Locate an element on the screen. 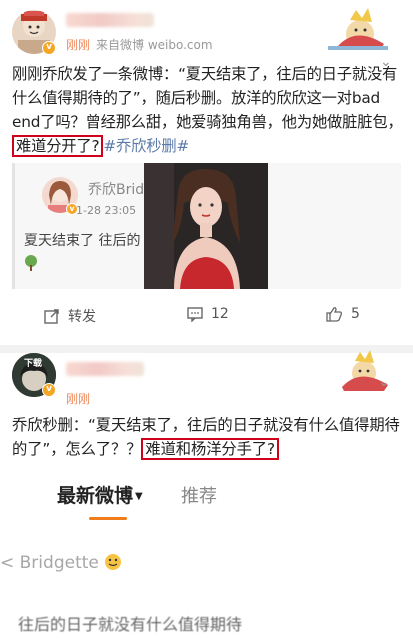 The image size is (413, 641). like-count: 5 is located at coordinates (355, 314).